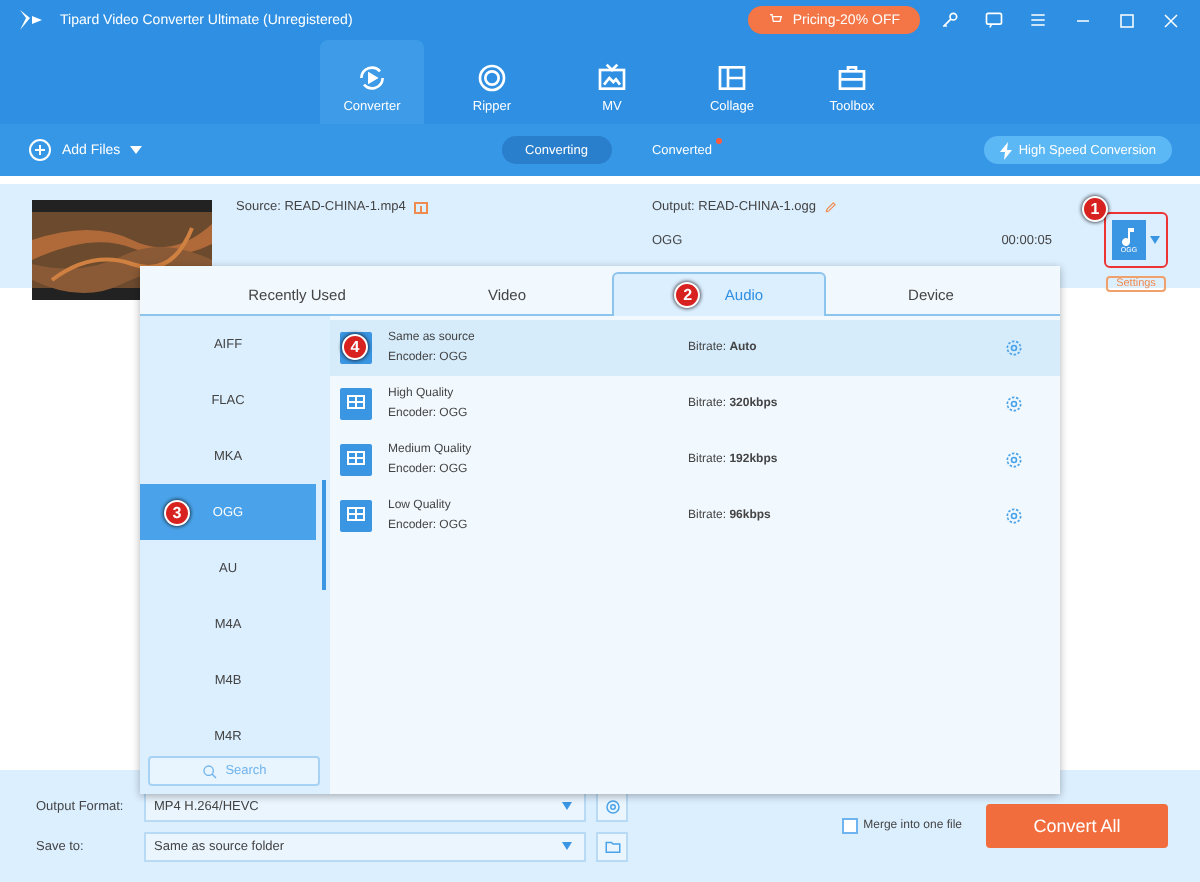  I want to click on search-icon, so click(209, 771).